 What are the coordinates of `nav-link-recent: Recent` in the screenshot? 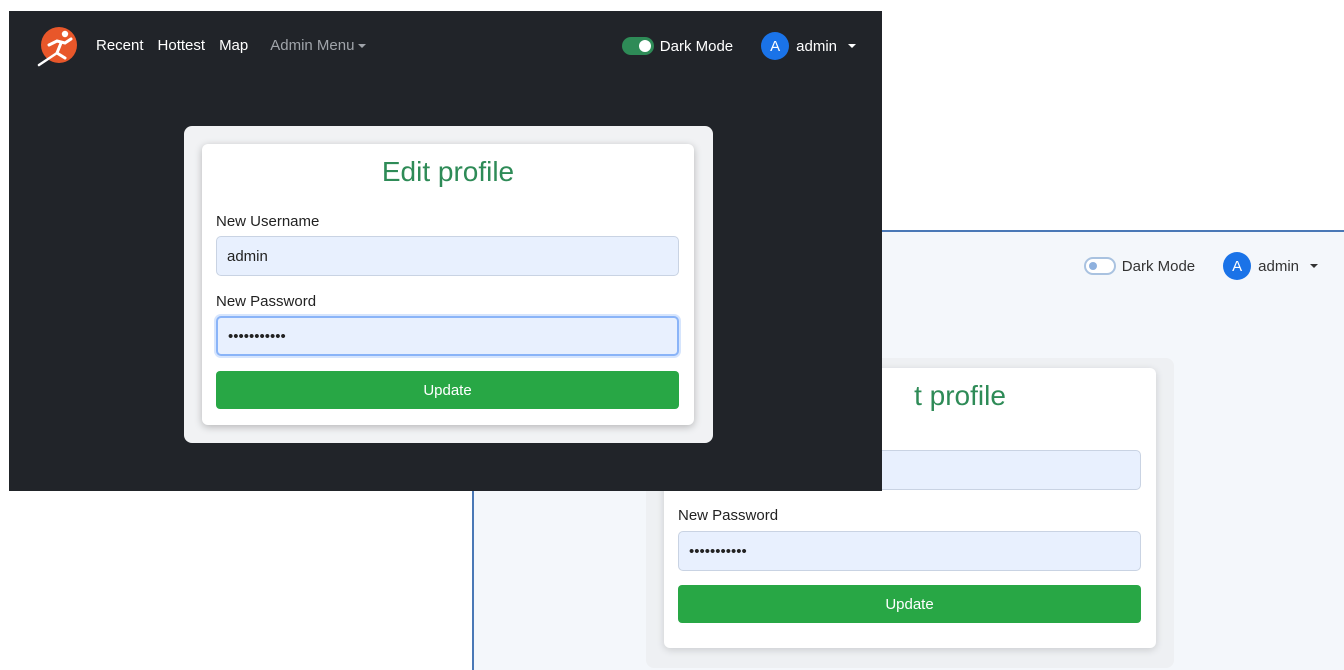 It's located at (120, 45).